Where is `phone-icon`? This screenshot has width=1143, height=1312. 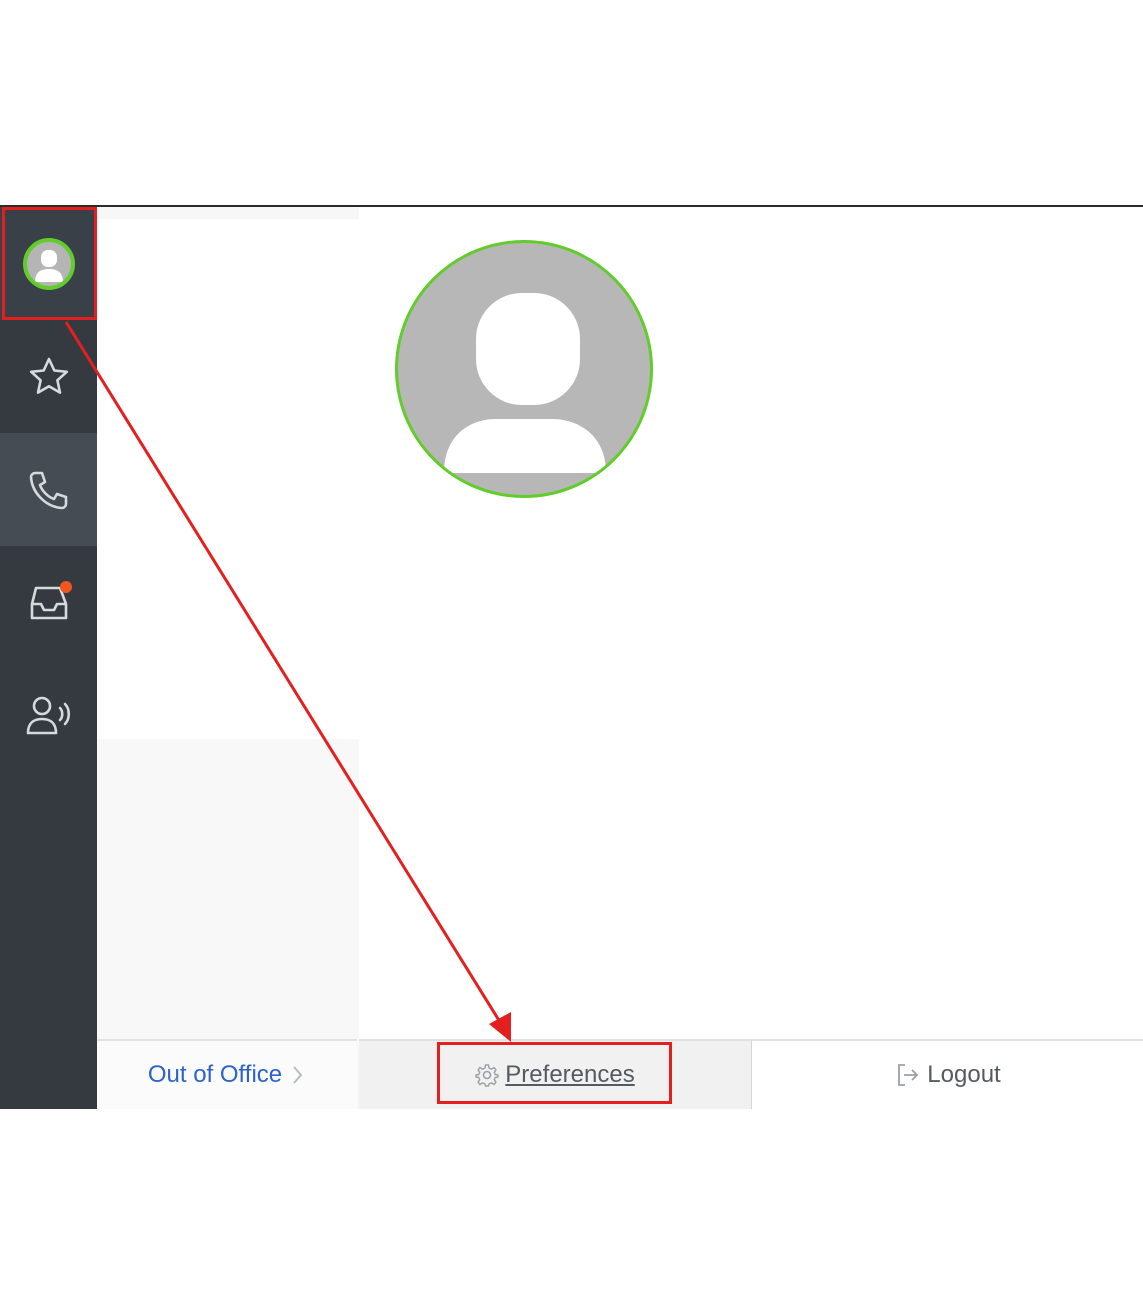
phone-icon is located at coordinates (48, 490).